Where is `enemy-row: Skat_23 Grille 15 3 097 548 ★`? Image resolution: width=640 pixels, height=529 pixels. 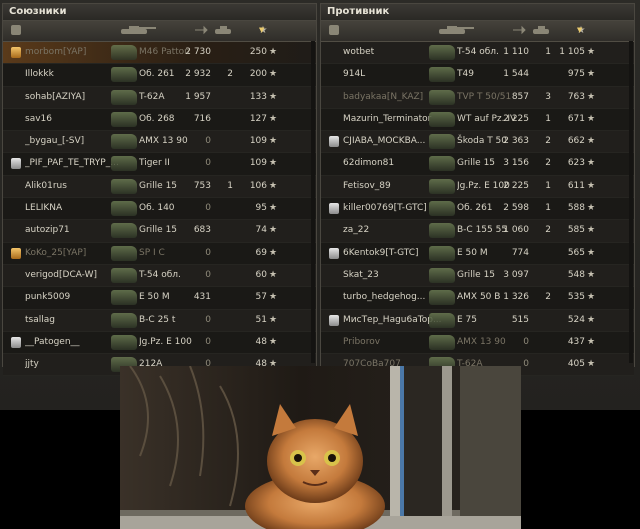 enemy-row: Skat_23 Grille 15 3 097 548 ★ is located at coordinates (477, 276).